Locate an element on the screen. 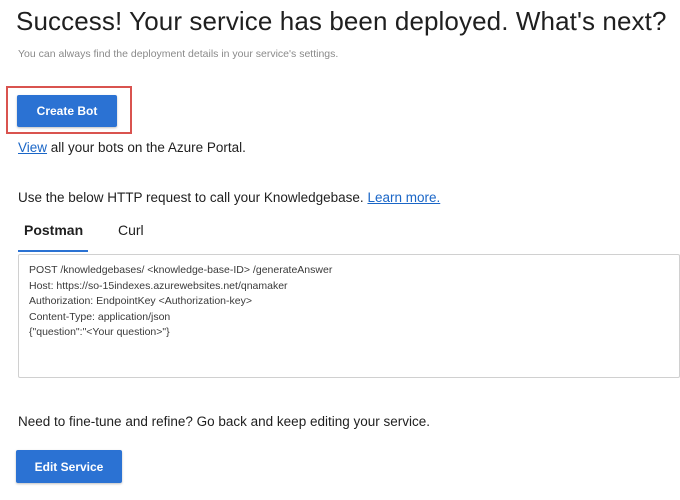  learn-more-link: Learn more. is located at coordinates (403, 197).